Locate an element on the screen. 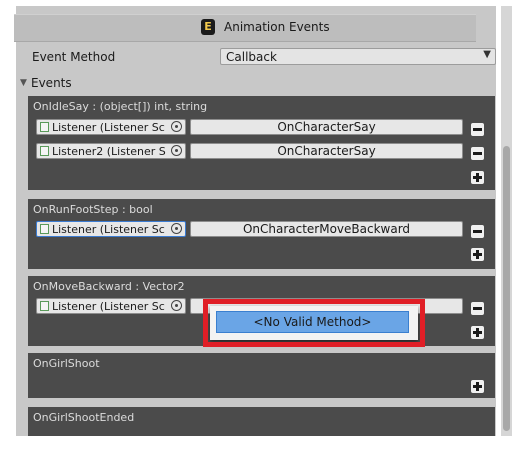 The height and width of the screenshot is (451, 516). vertical-scrollbar is located at coordinates (506, 221).